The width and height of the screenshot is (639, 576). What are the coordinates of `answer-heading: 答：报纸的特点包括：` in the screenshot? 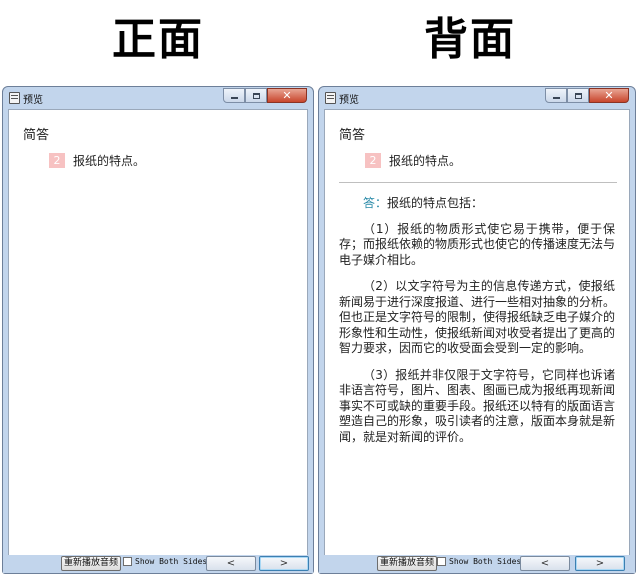 It's located at (477, 204).